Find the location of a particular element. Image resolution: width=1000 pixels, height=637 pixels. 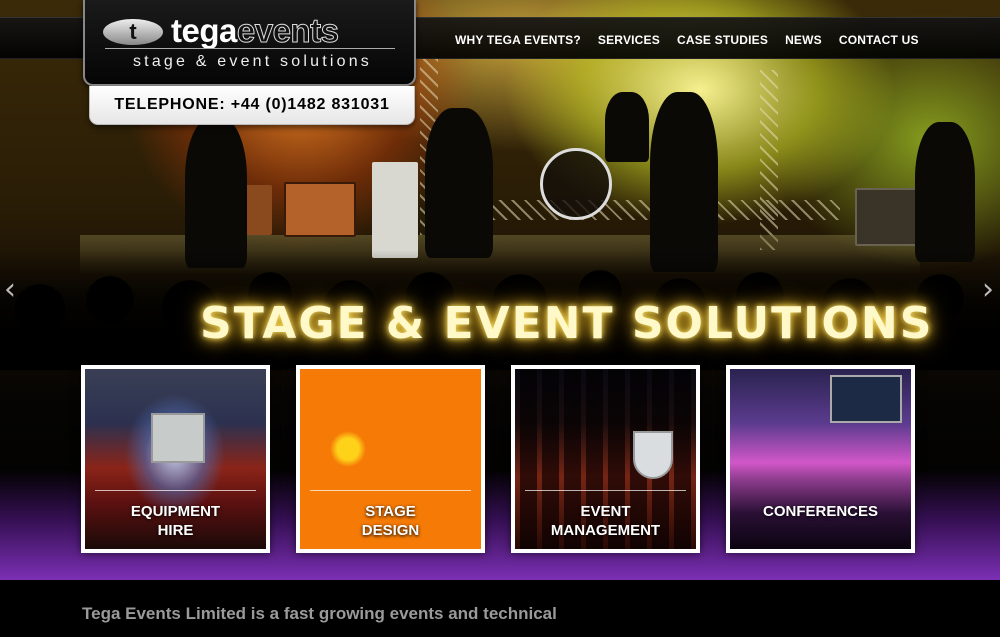

service-tile-stage-design: STAGE DESIGN is located at coordinates (390, 459).